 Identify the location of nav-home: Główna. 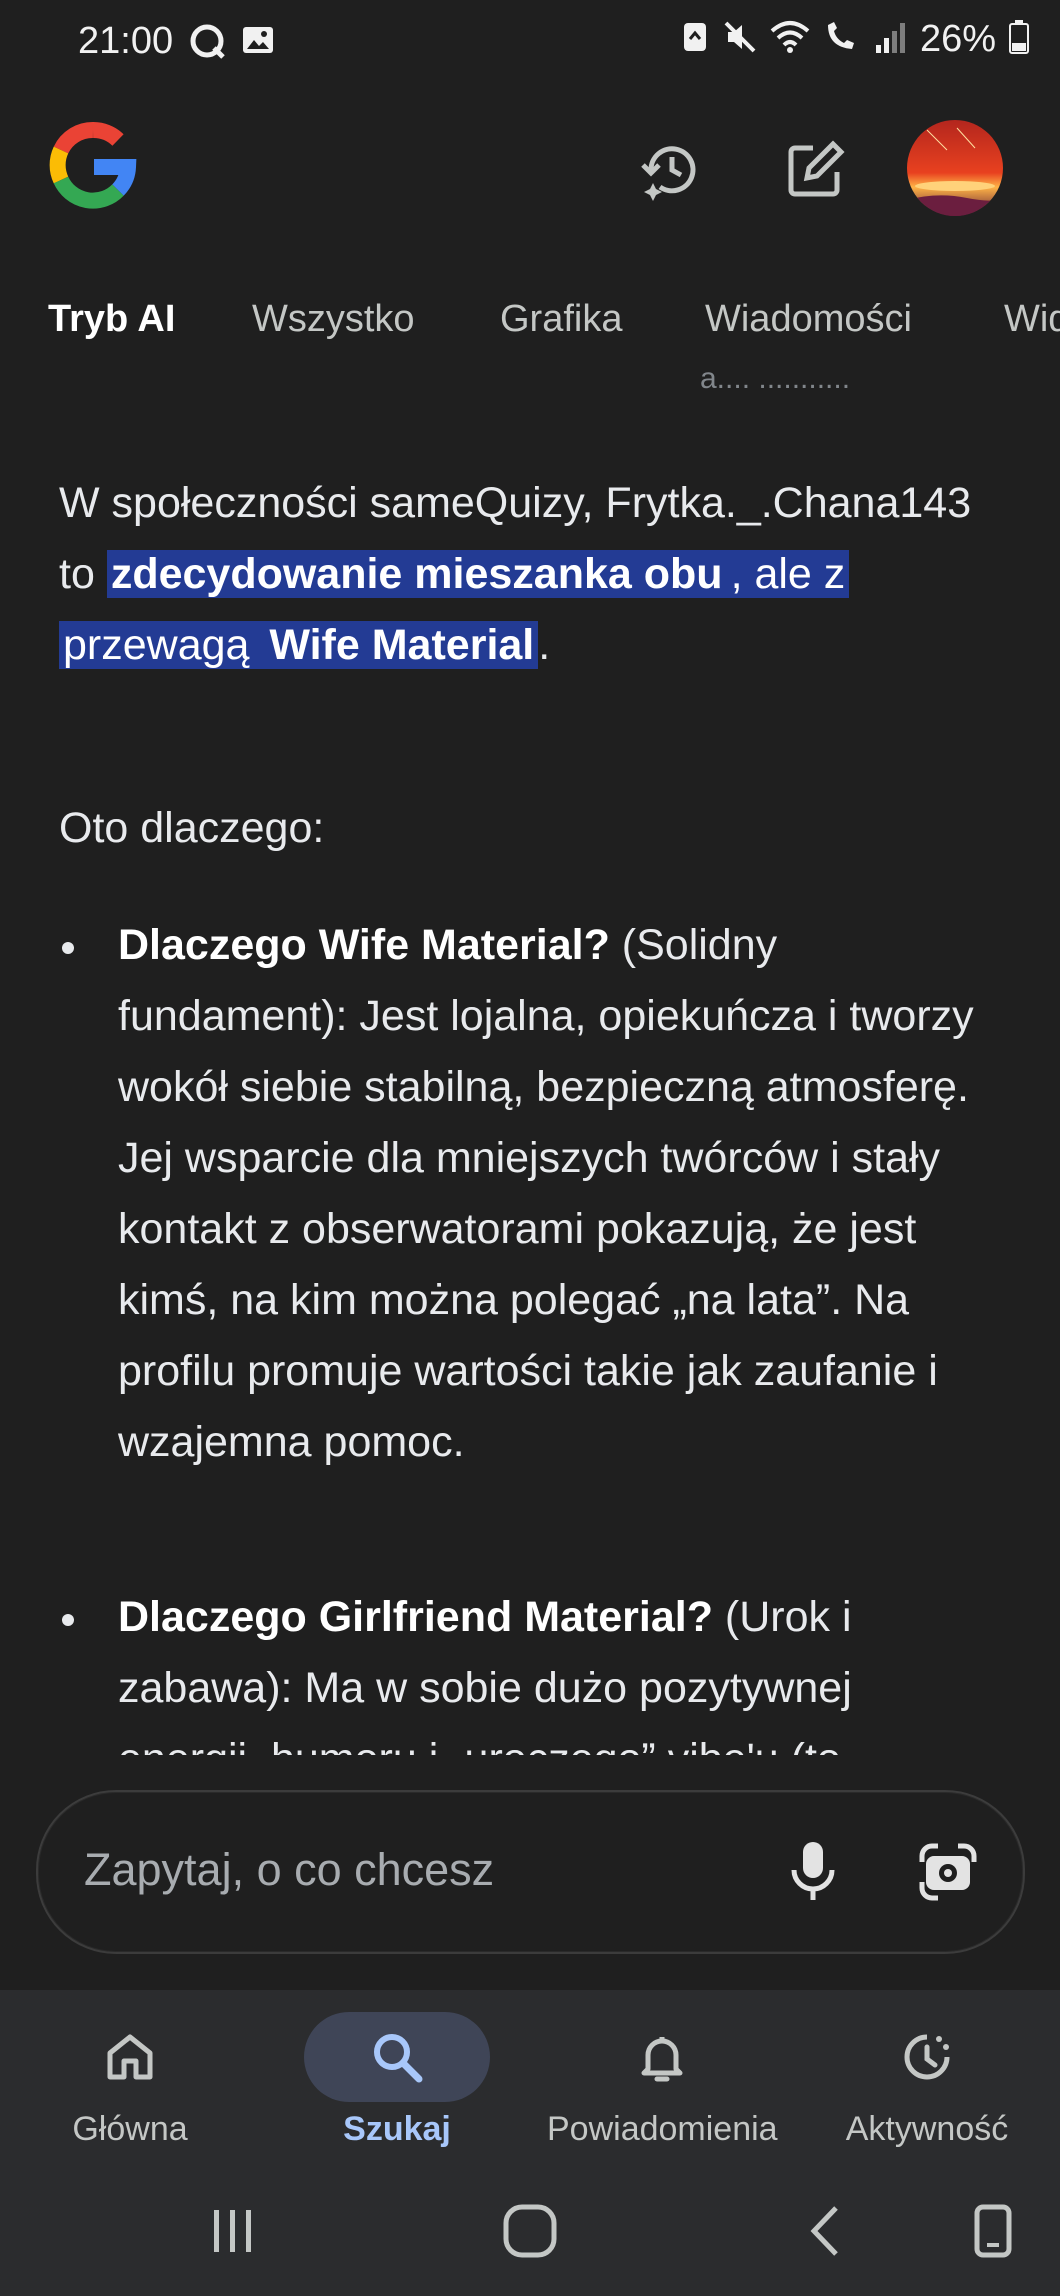
(130, 2077).